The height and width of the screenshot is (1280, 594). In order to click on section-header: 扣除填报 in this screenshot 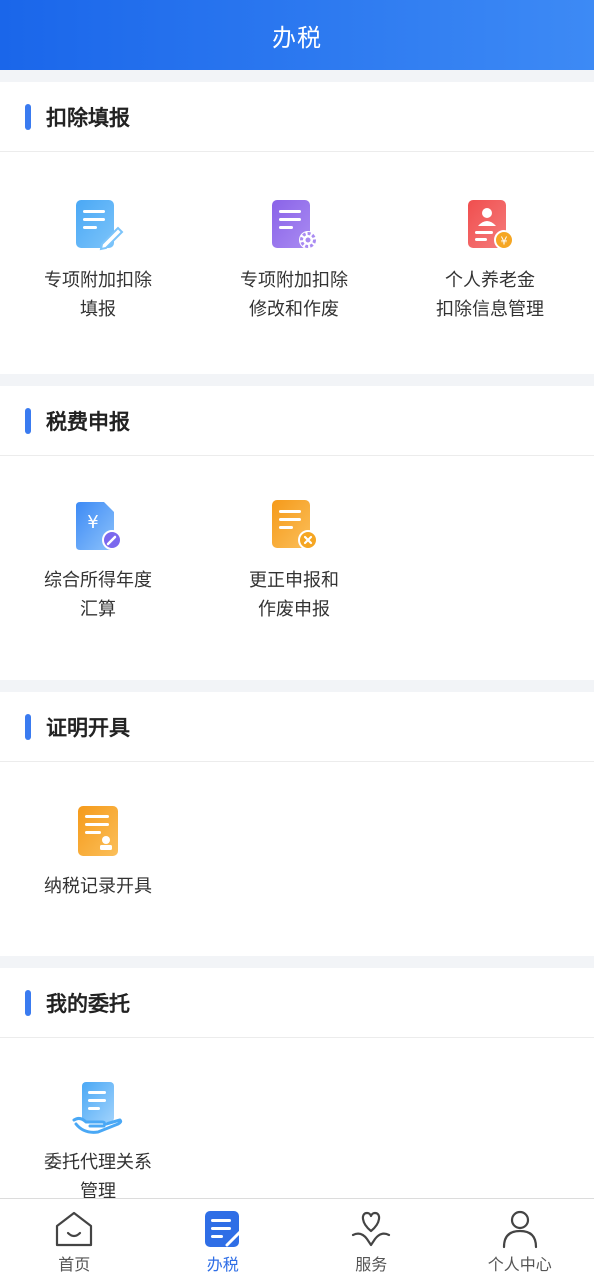, I will do `click(297, 117)`.